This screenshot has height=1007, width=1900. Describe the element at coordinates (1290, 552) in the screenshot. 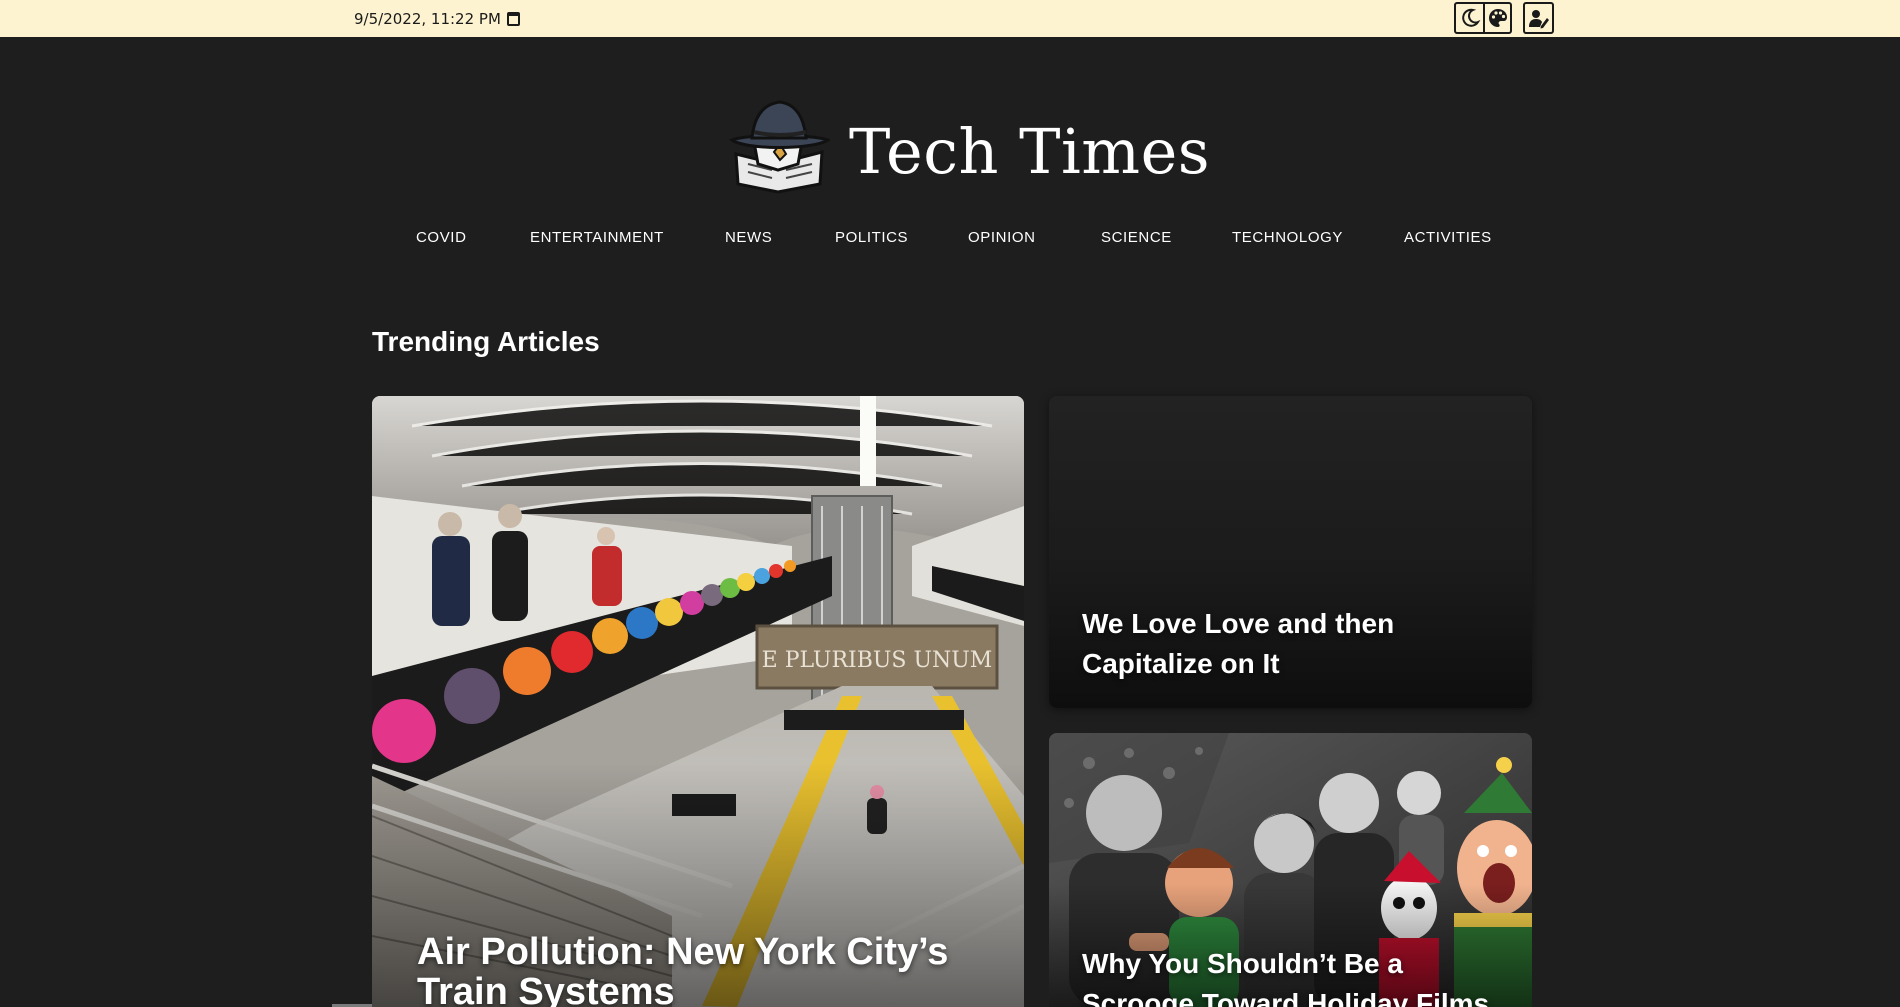

I see `article-card: We Love Love and then Capitalize on It` at that location.